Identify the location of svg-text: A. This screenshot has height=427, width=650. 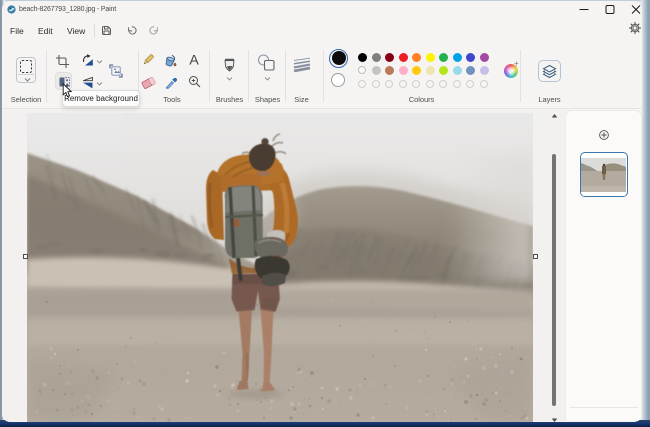
(194, 59).